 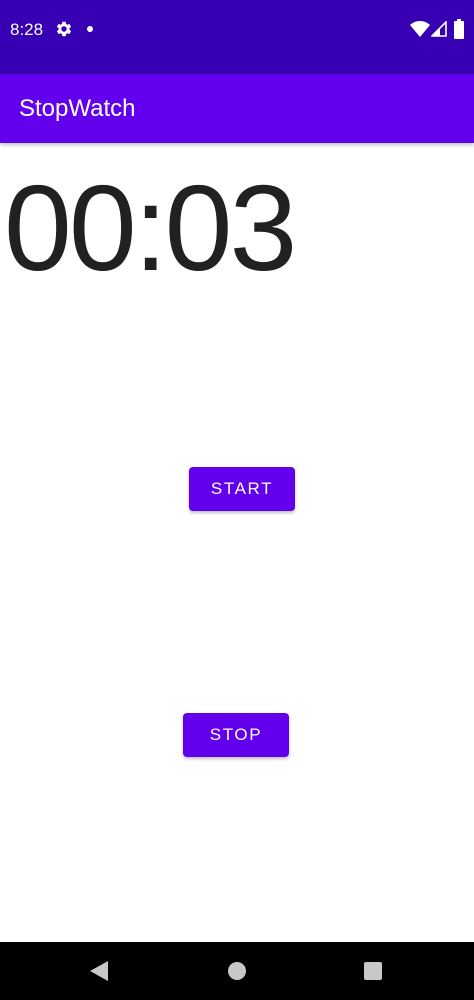 I want to click on navigation-bar, so click(x=237, y=971).